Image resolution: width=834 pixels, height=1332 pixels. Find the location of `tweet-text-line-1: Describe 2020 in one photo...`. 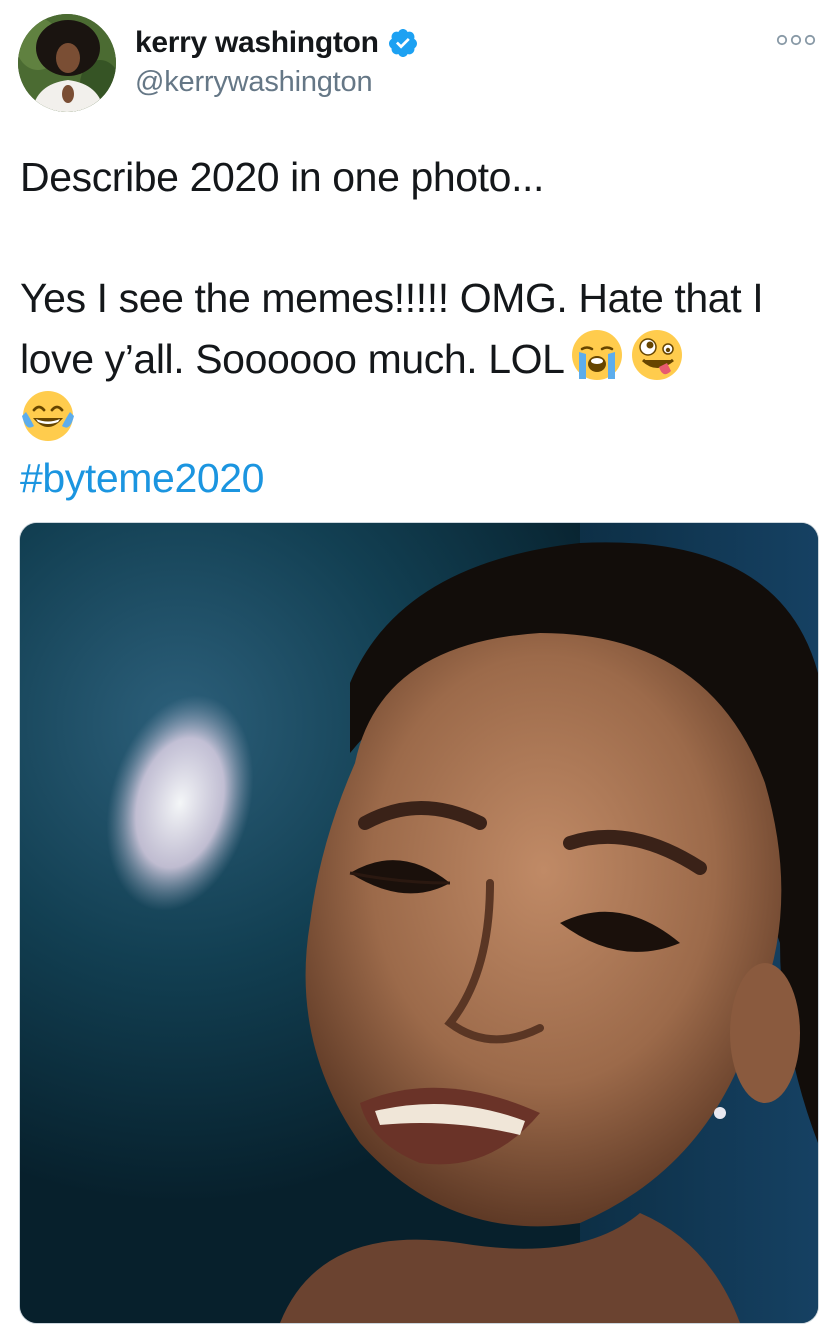

tweet-text-line-1: Describe 2020 in one photo... is located at coordinates (282, 177).